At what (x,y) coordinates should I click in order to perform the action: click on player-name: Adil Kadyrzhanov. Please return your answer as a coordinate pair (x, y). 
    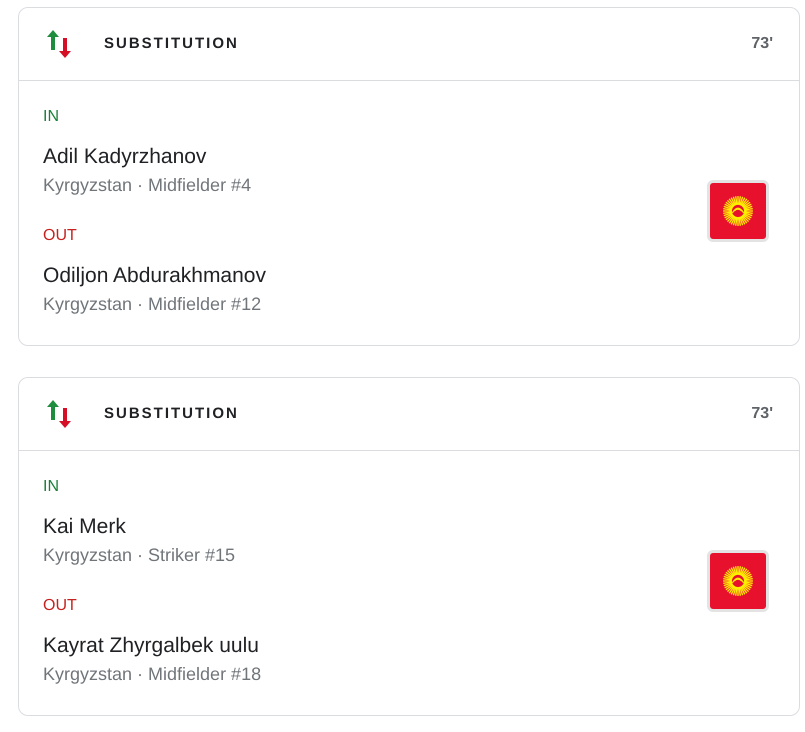
    Looking at the image, I should click on (125, 157).